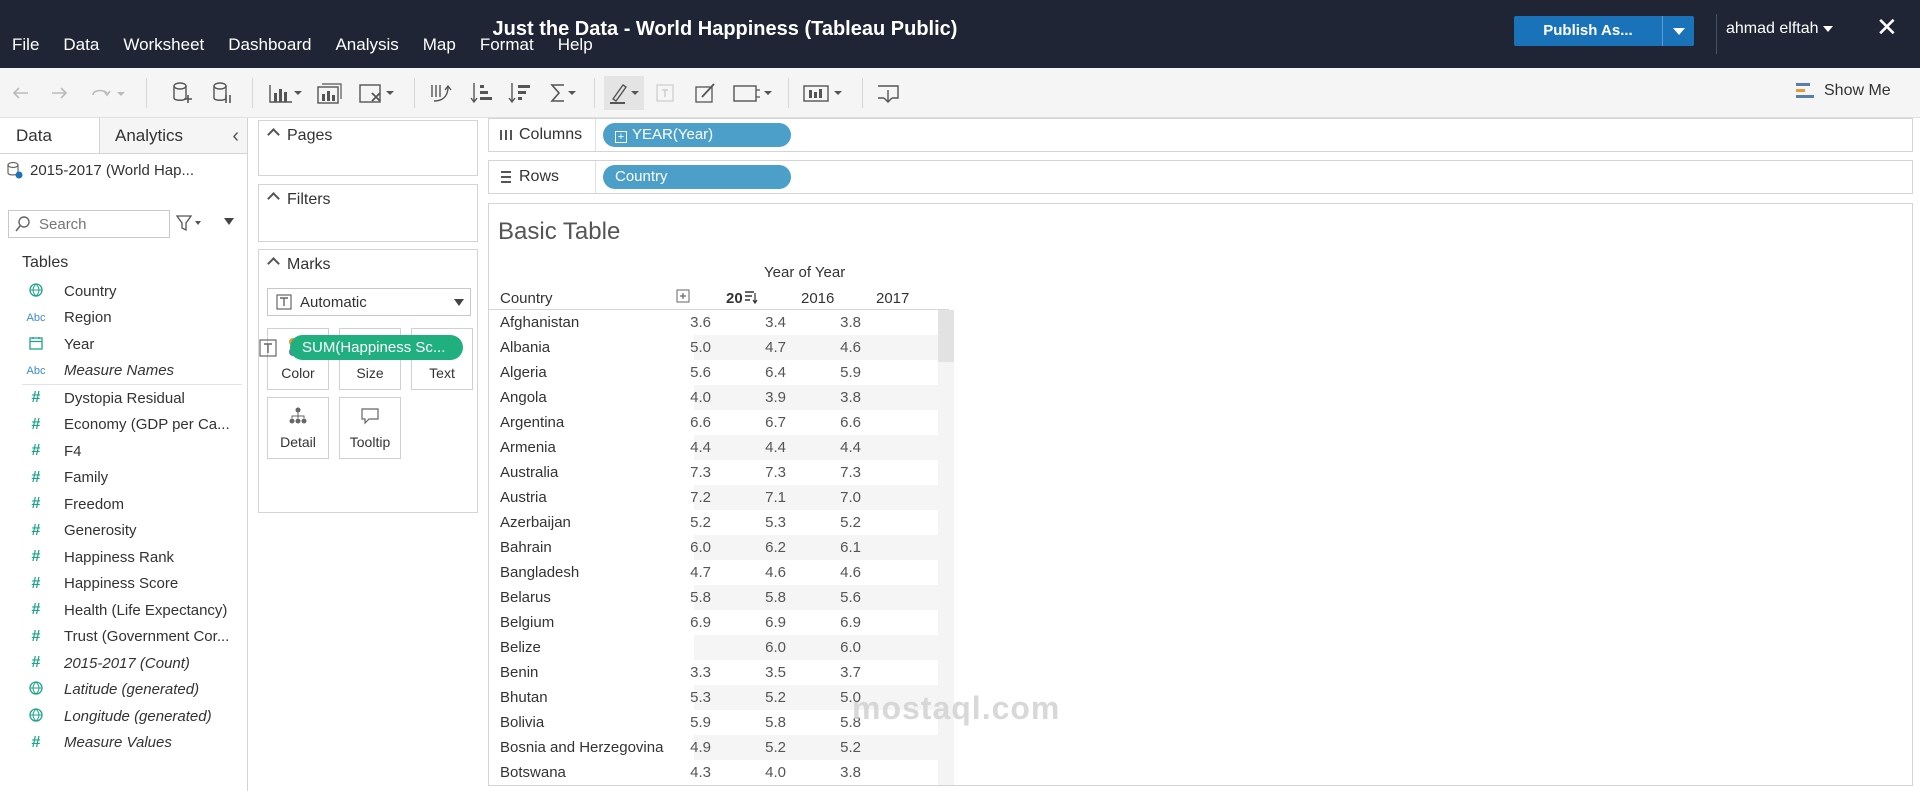 This screenshot has height=791, width=1920. What do you see at coordinates (526, 298) in the screenshot?
I see `row-header-country: Country` at bounding box center [526, 298].